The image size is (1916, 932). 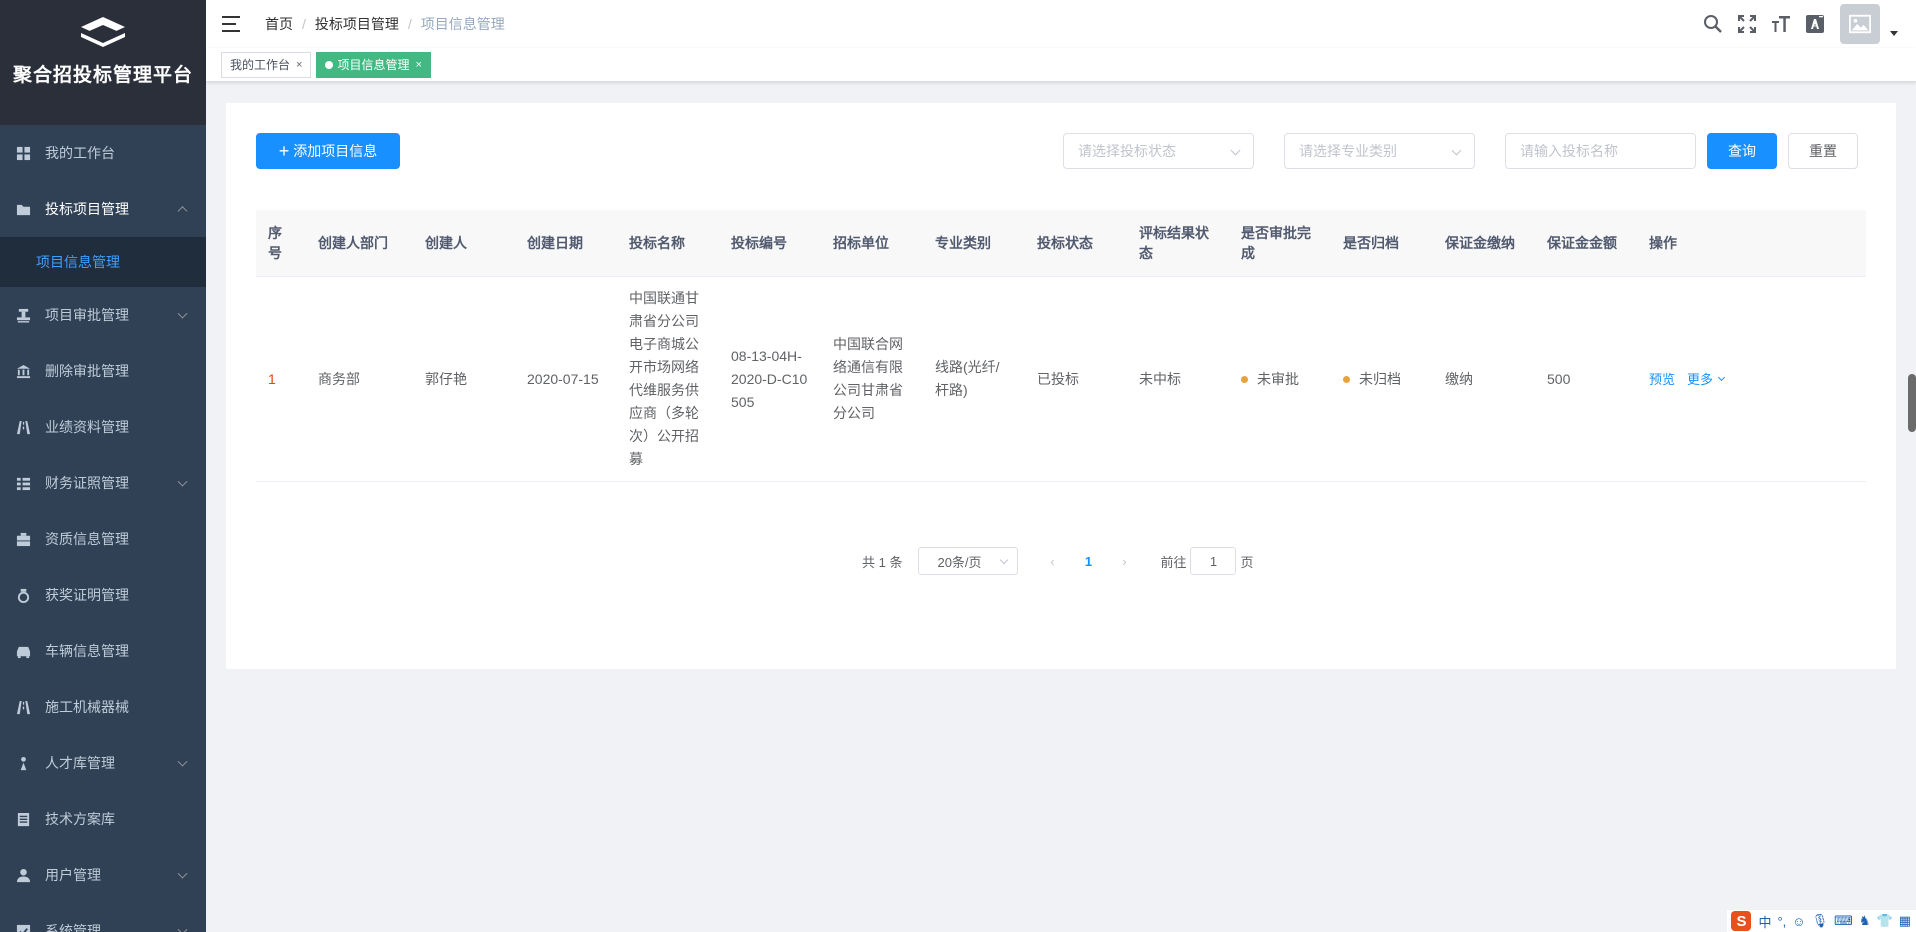 I want to click on app-title: 聚合招投标管理平台, so click(x=102, y=75).